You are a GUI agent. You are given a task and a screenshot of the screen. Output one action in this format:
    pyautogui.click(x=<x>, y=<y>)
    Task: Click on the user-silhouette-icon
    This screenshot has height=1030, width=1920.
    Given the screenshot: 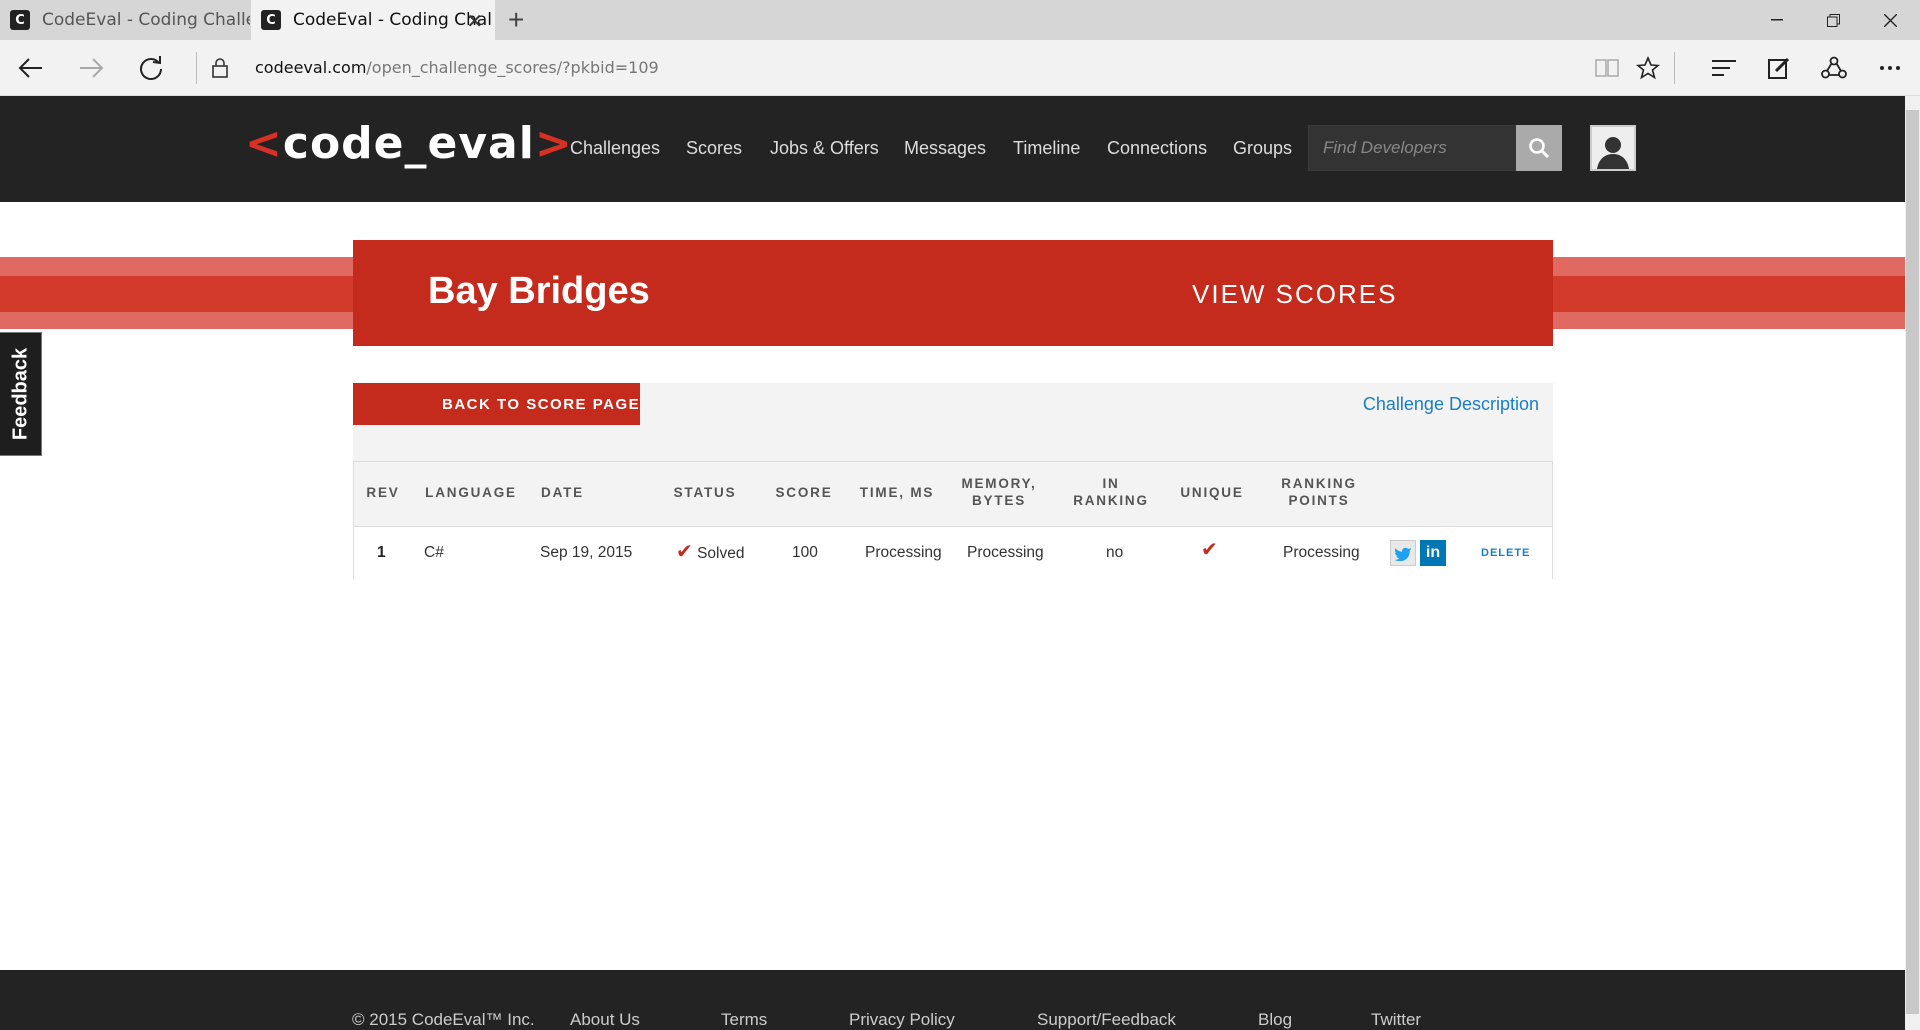 What is the action you would take?
    pyautogui.click(x=1613, y=153)
    